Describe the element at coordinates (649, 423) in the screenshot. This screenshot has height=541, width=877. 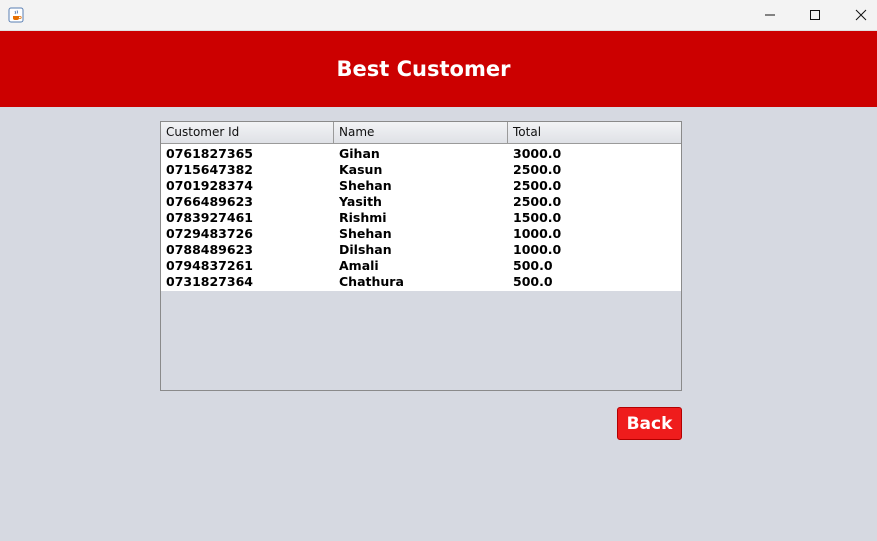
I see `back-button: Back` at that location.